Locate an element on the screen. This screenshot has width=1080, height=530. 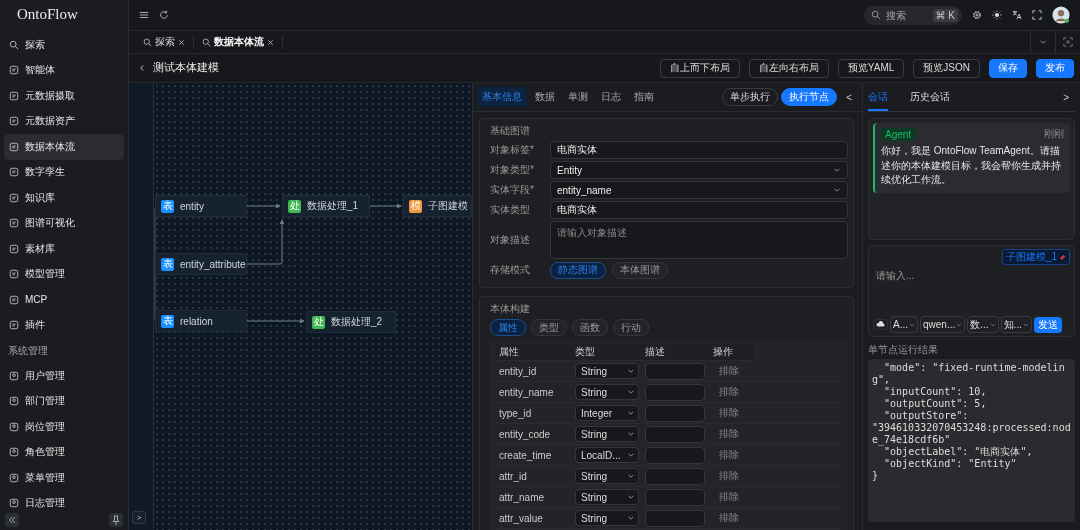
chat-tab: 历史会话 is located at coordinates (930, 100).